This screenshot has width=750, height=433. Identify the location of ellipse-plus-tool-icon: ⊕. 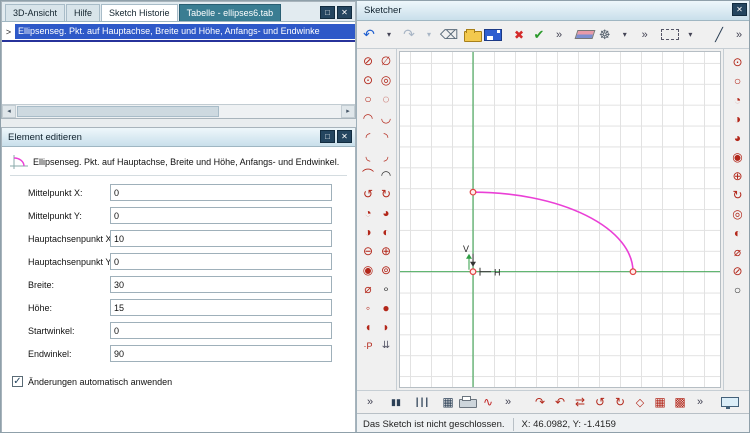
(386, 250).